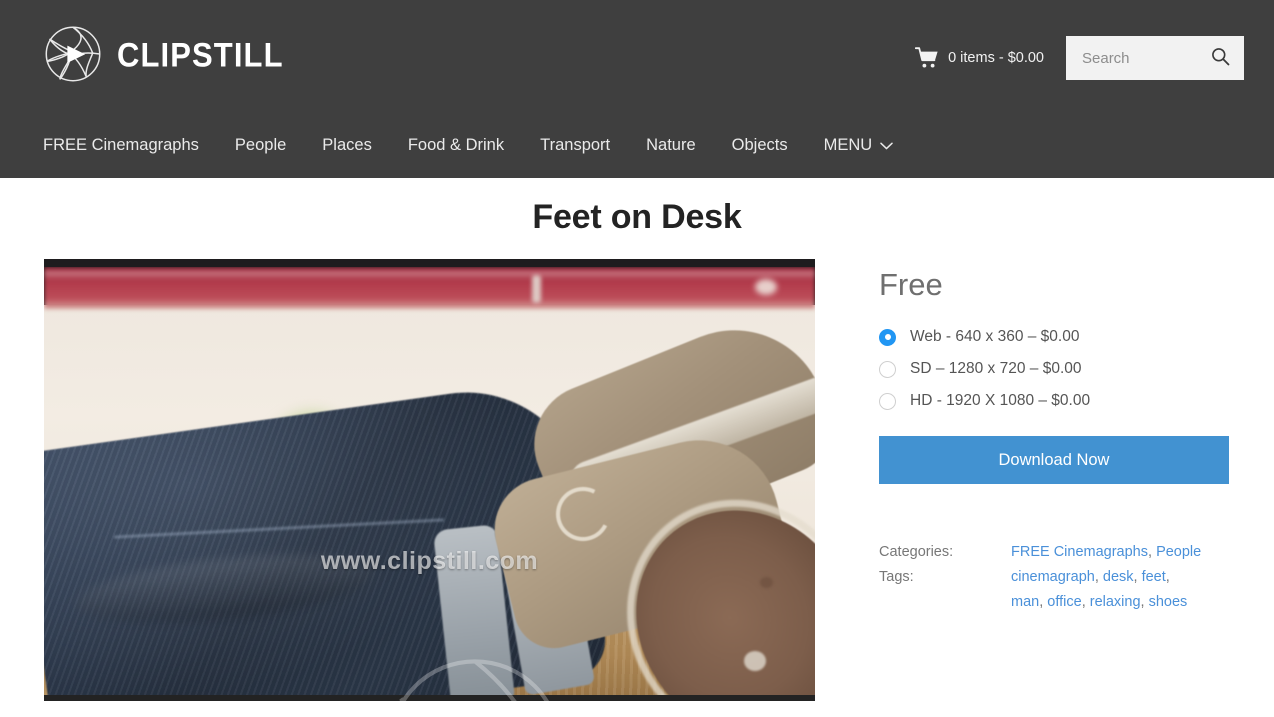  Describe the element at coordinates (995, 336) in the screenshot. I see `variation-label: Web - 640 x 360 – $0.00` at that location.